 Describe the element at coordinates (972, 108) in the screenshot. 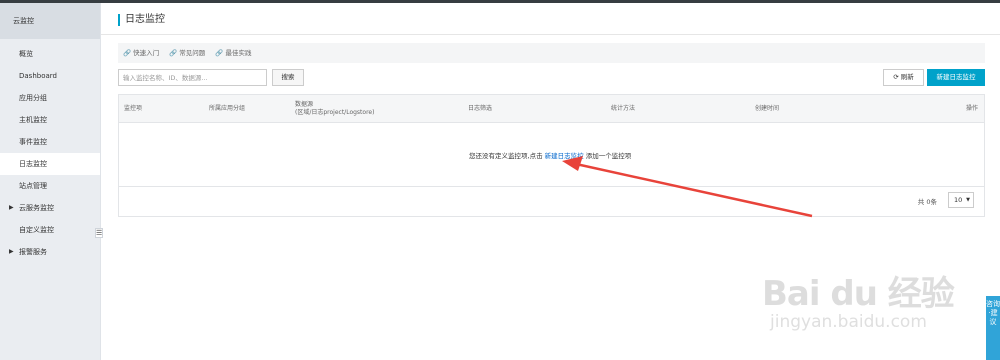

I see `column-header: 操作` at that location.